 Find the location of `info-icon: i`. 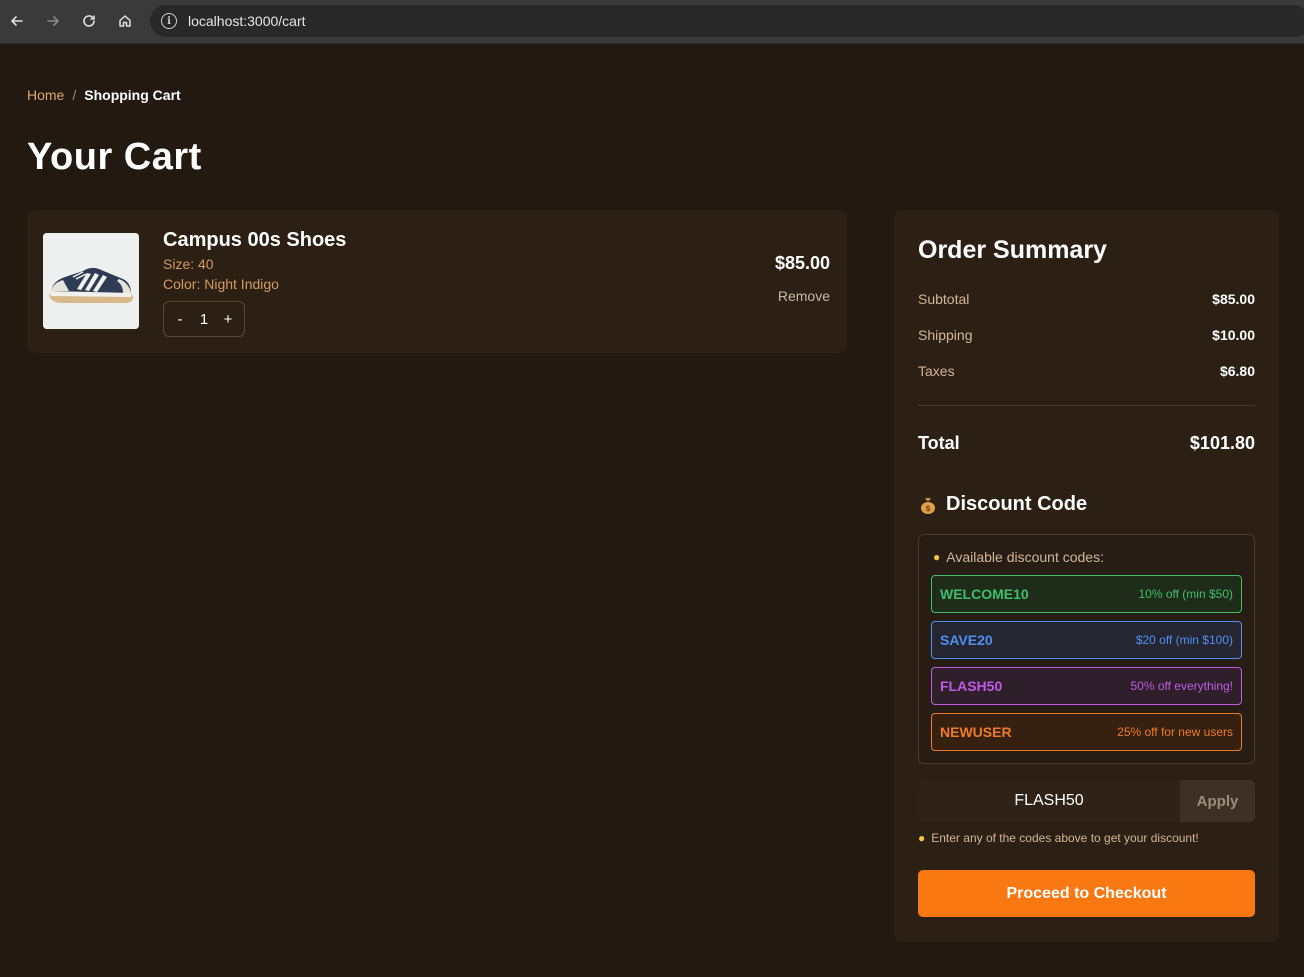

info-icon: i is located at coordinates (169, 21).